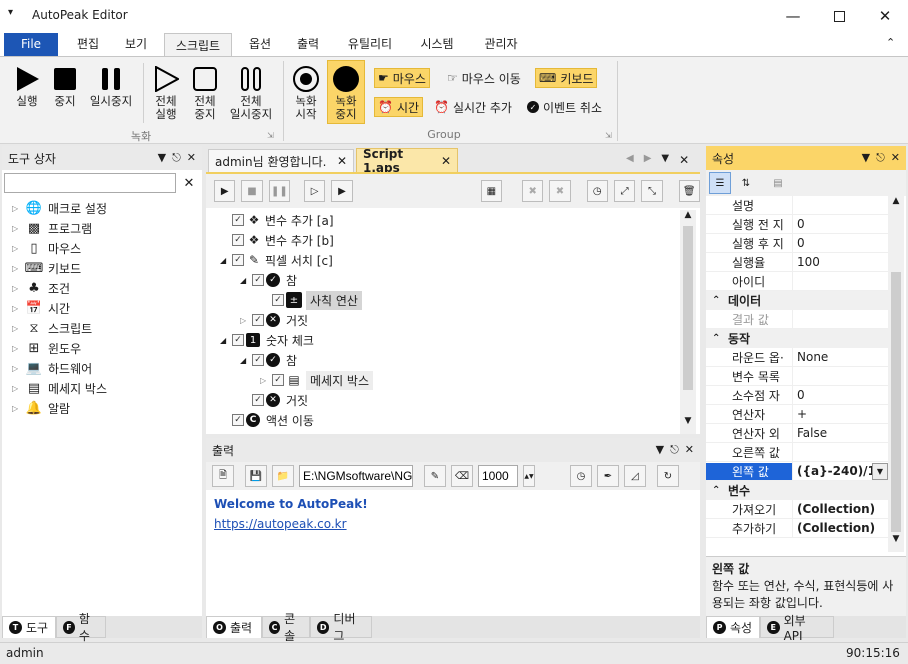 The width and height of the screenshot is (908, 664). What do you see at coordinates (65, 86) in the screenshot?
I see `stop-button: 중지` at bounding box center [65, 86].